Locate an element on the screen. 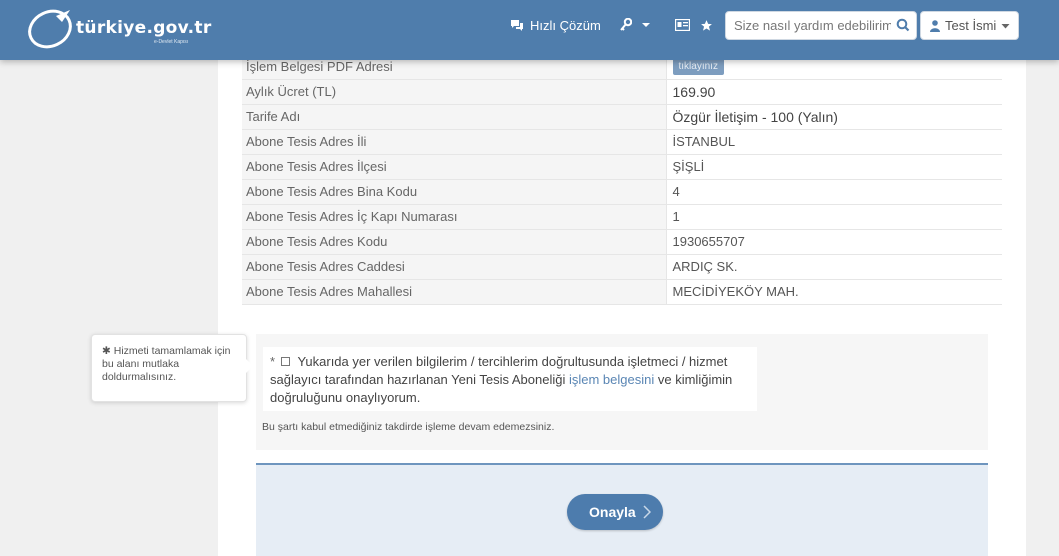 Image resolution: width=1059 pixels, height=556 pixels. table-row: Abone Tesis Adres Kodu 1930655707 is located at coordinates (622, 242).